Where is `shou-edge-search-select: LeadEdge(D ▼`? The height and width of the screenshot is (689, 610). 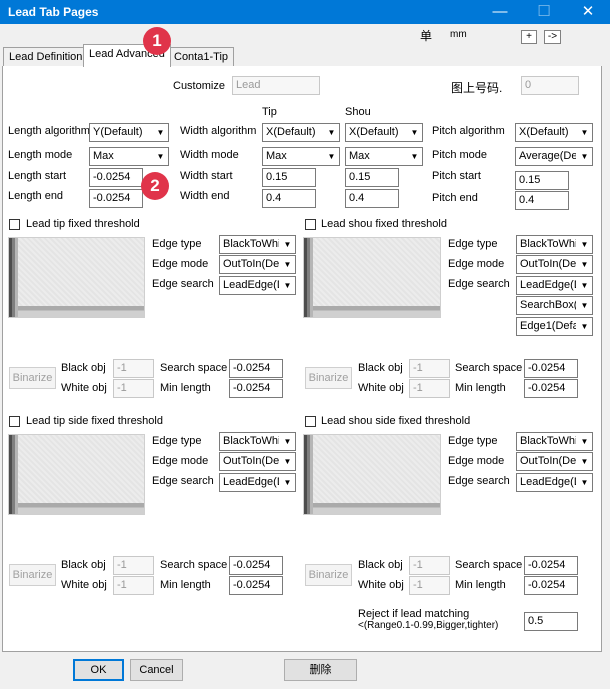 shou-edge-search-select: LeadEdge(D ▼ is located at coordinates (554, 285).